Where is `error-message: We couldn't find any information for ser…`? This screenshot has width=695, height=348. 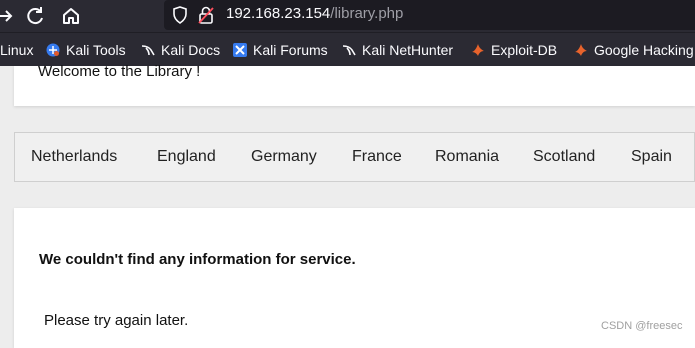 error-message: We couldn't find any information for ser… is located at coordinates (197, 259).